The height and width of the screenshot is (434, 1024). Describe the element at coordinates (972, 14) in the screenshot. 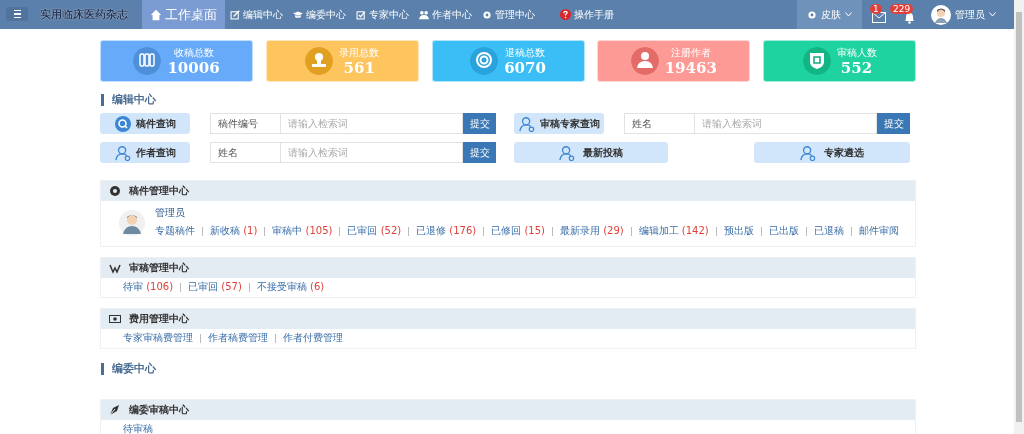

I see `user-menu: 管理员` at that location.